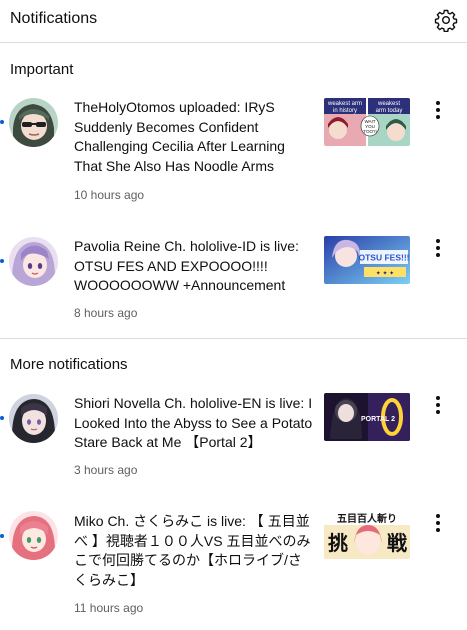 This screenshot has height=630, width=467. Describe the element at coordinates (367, 535) in the screenshot. I see `video-thumbnail: 五目百人斬り 挑 戦` at that location.